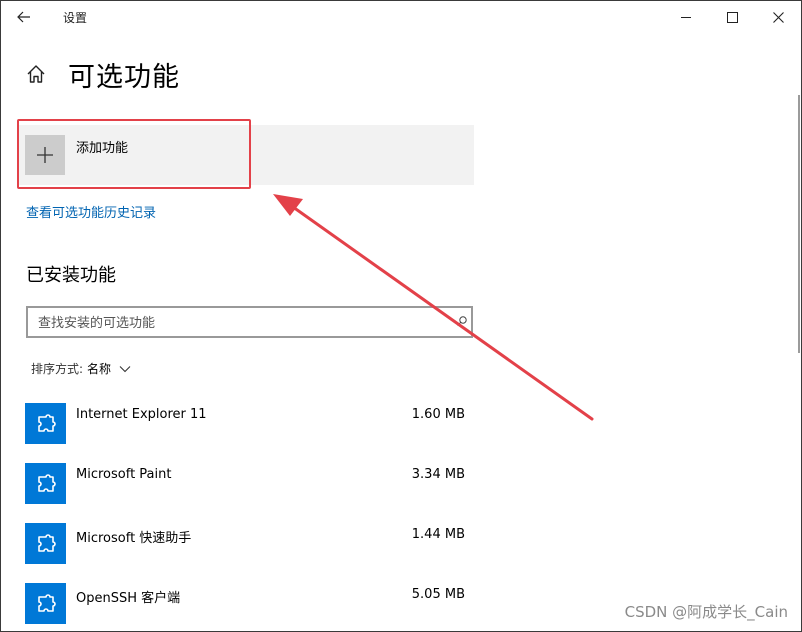  I want to click on feature-name: Internet Explorer 11, so click(141, 414).